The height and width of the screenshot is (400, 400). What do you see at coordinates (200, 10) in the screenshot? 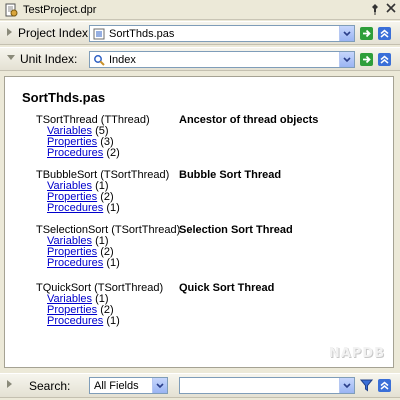
I see `title-bar: TestProject.dpr` at bounding box center [200, 10].